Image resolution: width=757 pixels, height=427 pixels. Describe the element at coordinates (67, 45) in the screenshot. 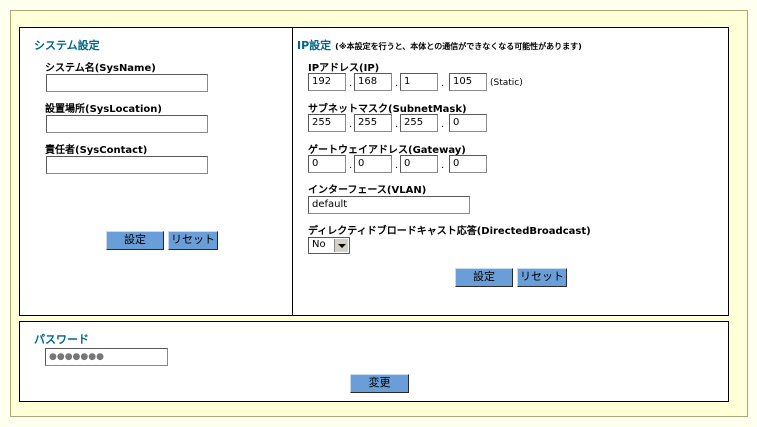

I see `system-settings-title: システム設定` at that location.